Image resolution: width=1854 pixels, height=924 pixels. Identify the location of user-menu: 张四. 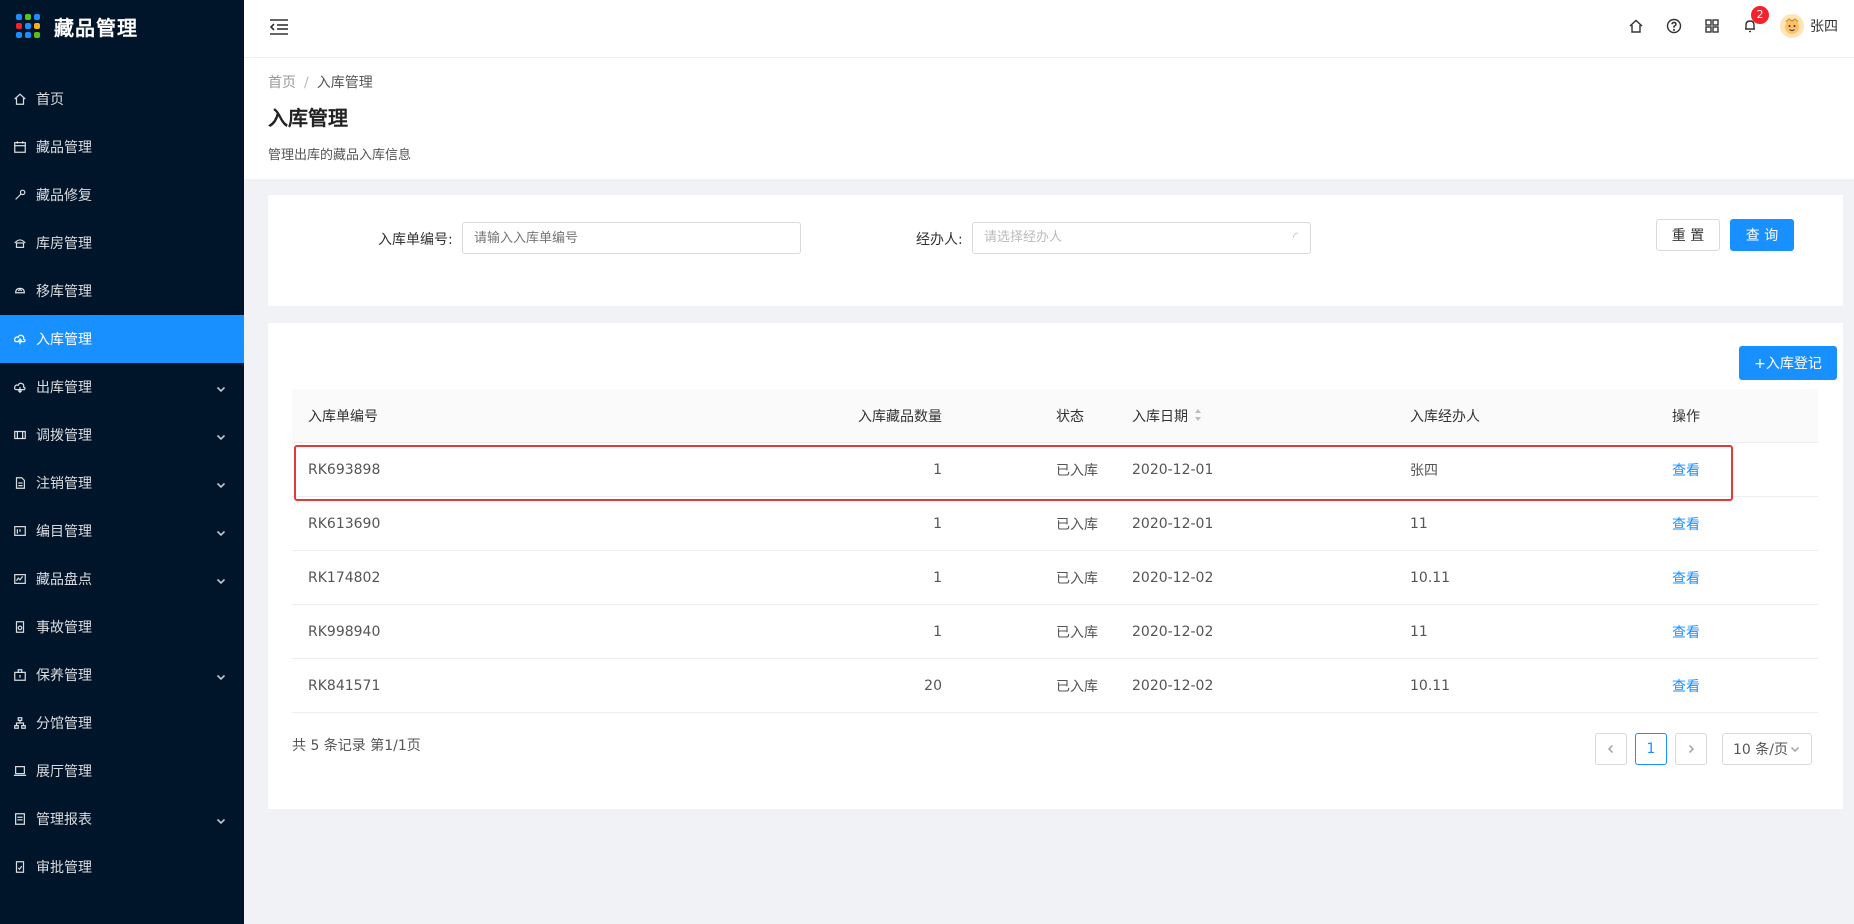
(1809, 26).